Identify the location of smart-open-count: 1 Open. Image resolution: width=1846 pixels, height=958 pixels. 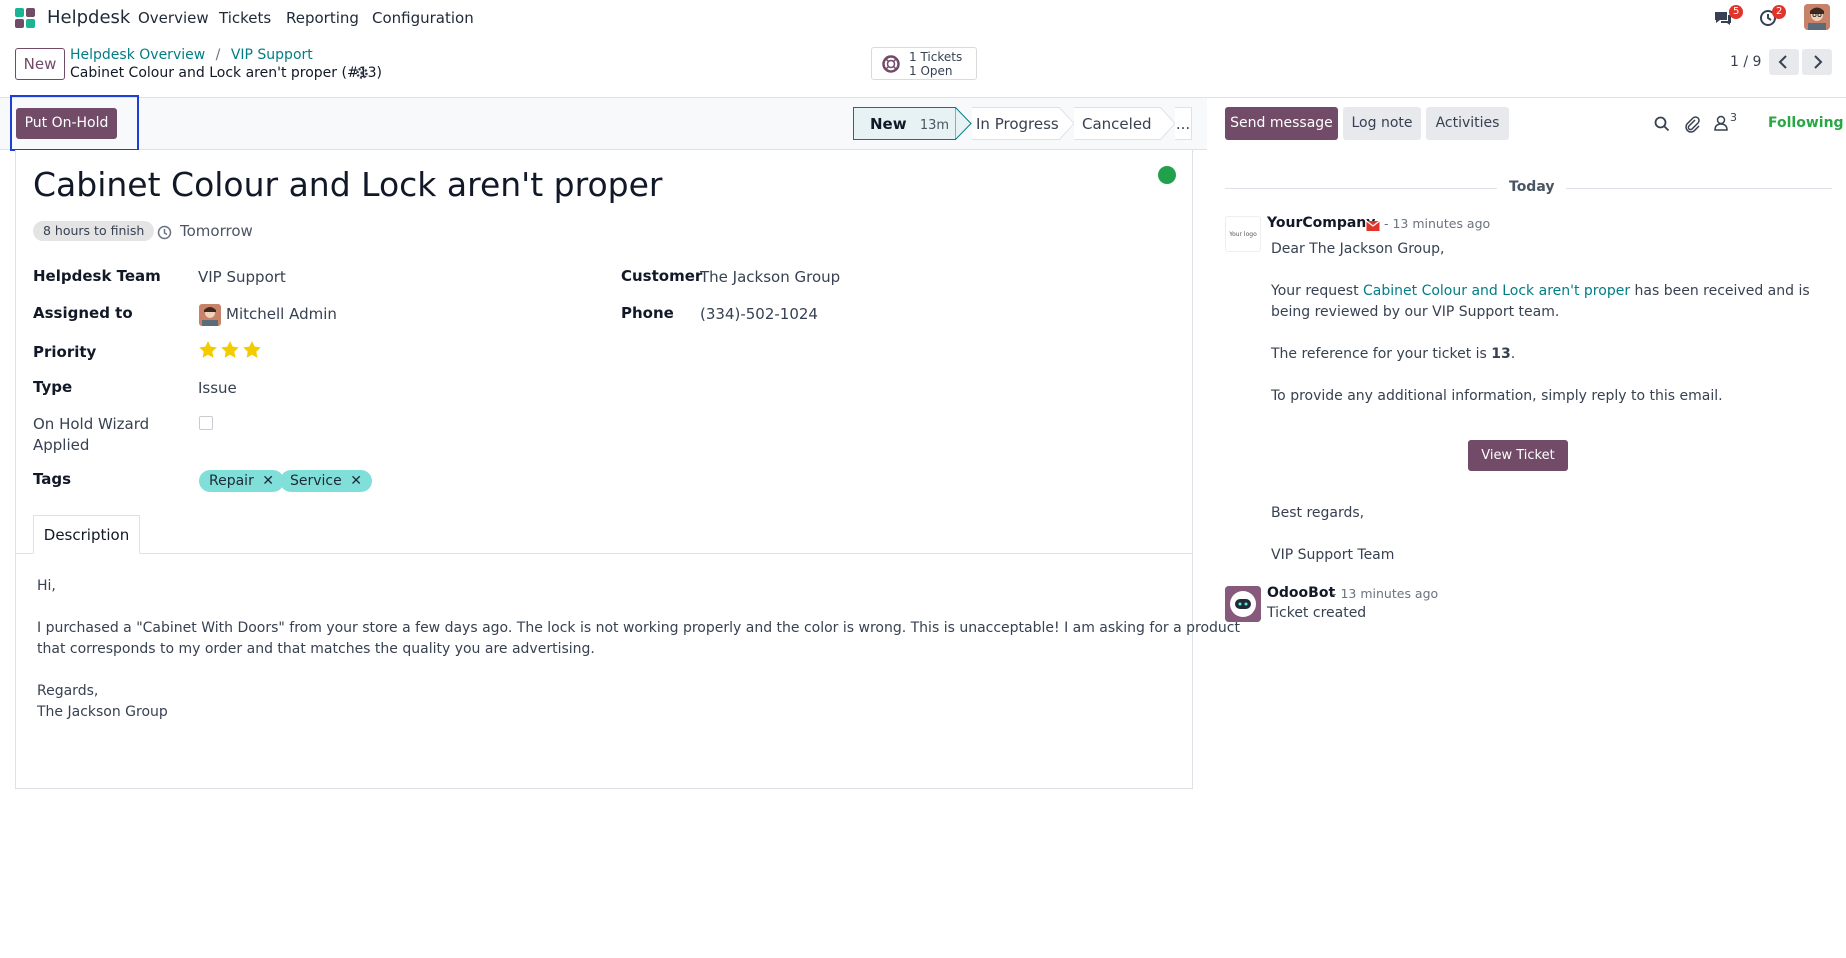
(931, 71).